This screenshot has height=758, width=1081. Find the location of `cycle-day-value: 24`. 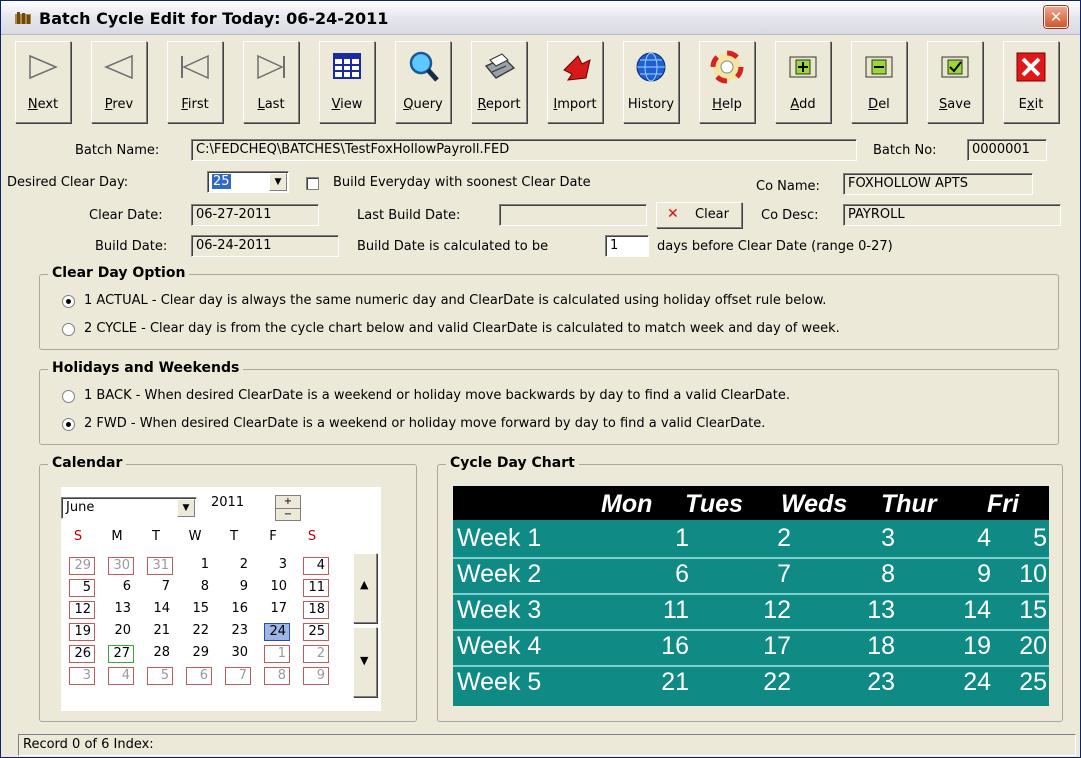

cycle-day-value: 24 is located at coordinates (967, 682).